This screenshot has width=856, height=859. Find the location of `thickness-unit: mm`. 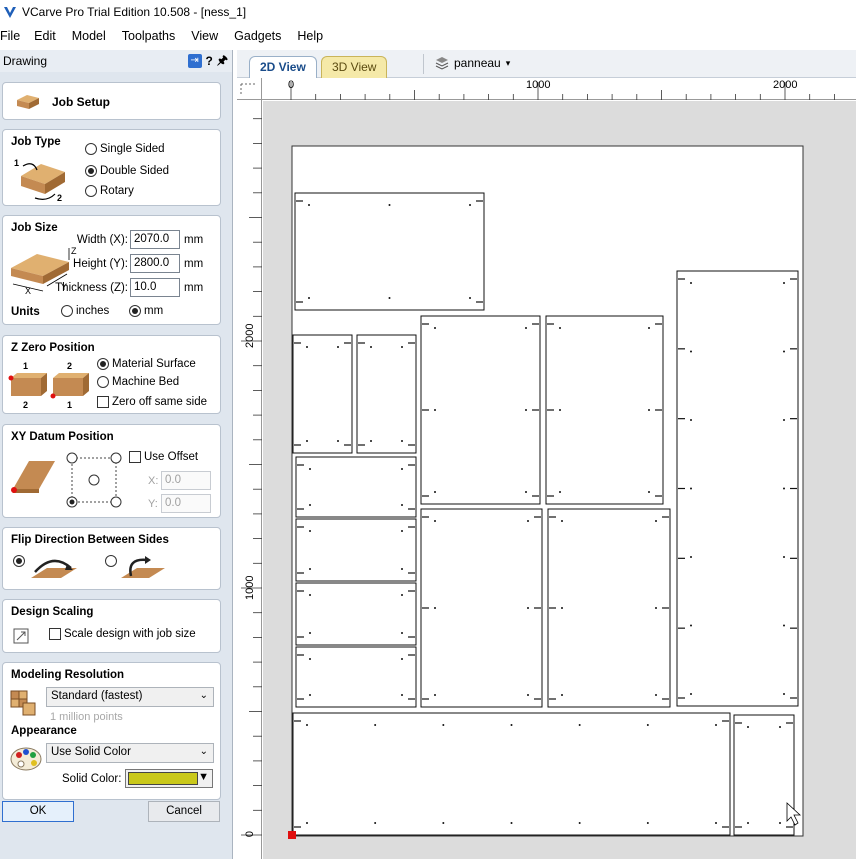

thickness-unit: mm is located at coordinates (194, 288).